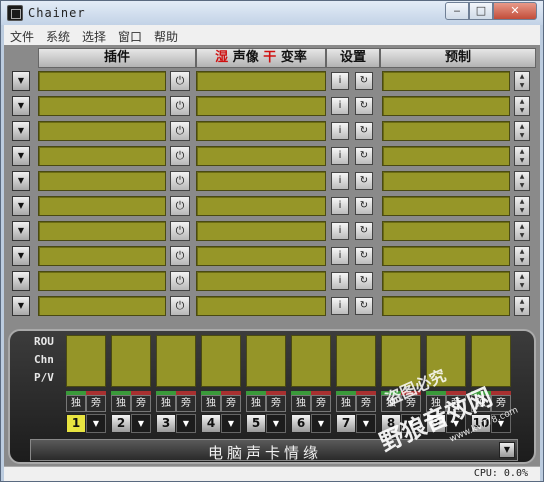 This screenshot has width=544, height=482. Describe the element at coordinates (481, 11) in the screenshot. I see `maximize-button: □` at that location.